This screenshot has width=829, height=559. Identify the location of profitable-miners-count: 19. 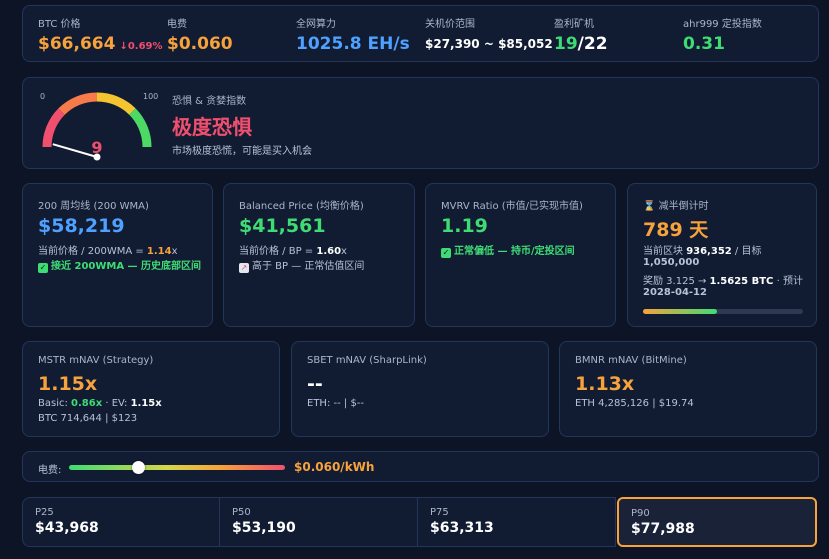
(566, 44).